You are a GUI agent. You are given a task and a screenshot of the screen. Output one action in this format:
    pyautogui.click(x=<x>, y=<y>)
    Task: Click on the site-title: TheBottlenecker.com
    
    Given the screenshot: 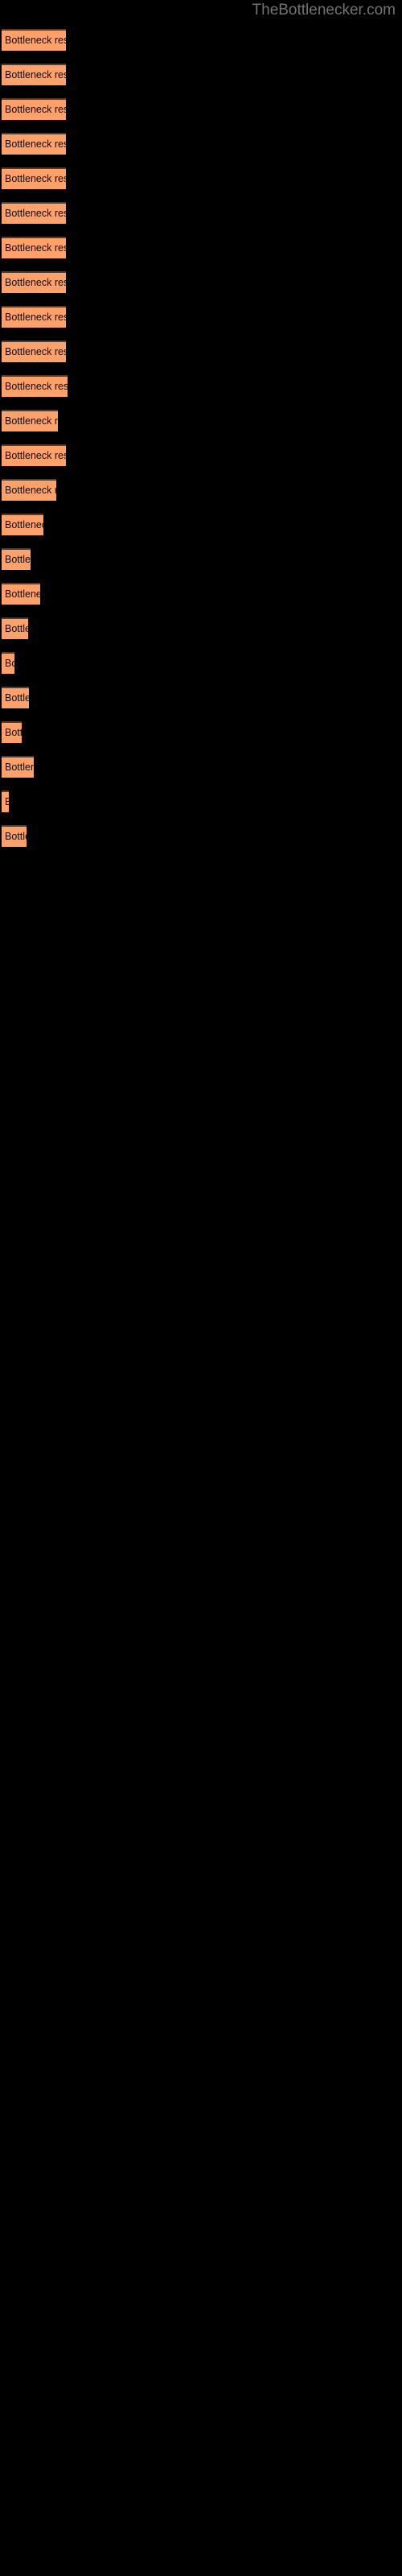 What is the action you would take?
    pyautogui.click(x=324, y=10)
    